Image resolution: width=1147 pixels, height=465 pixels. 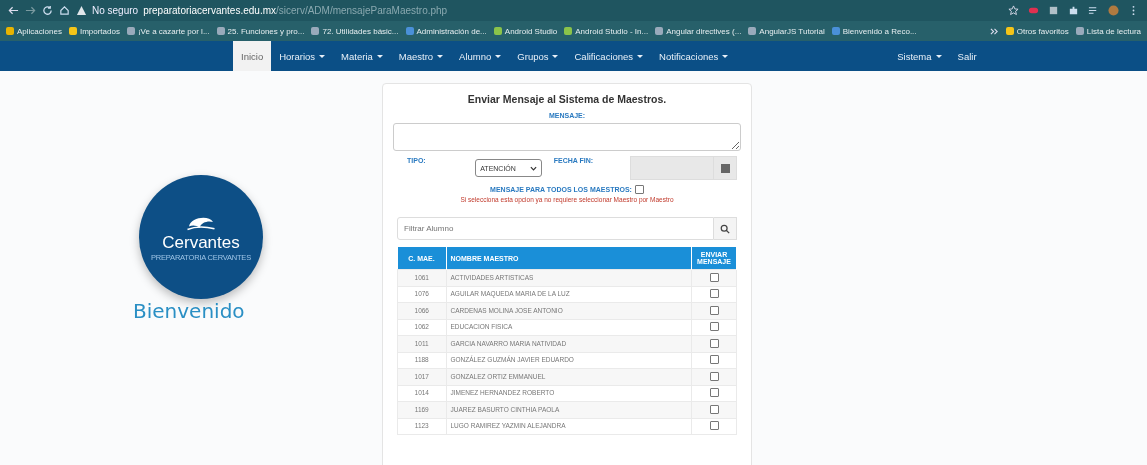 What do you see at coordinates (1108, 31) in the screenshot?
I see `bookmark-item: Lista de lectura` at bounding box center [1108, 31].